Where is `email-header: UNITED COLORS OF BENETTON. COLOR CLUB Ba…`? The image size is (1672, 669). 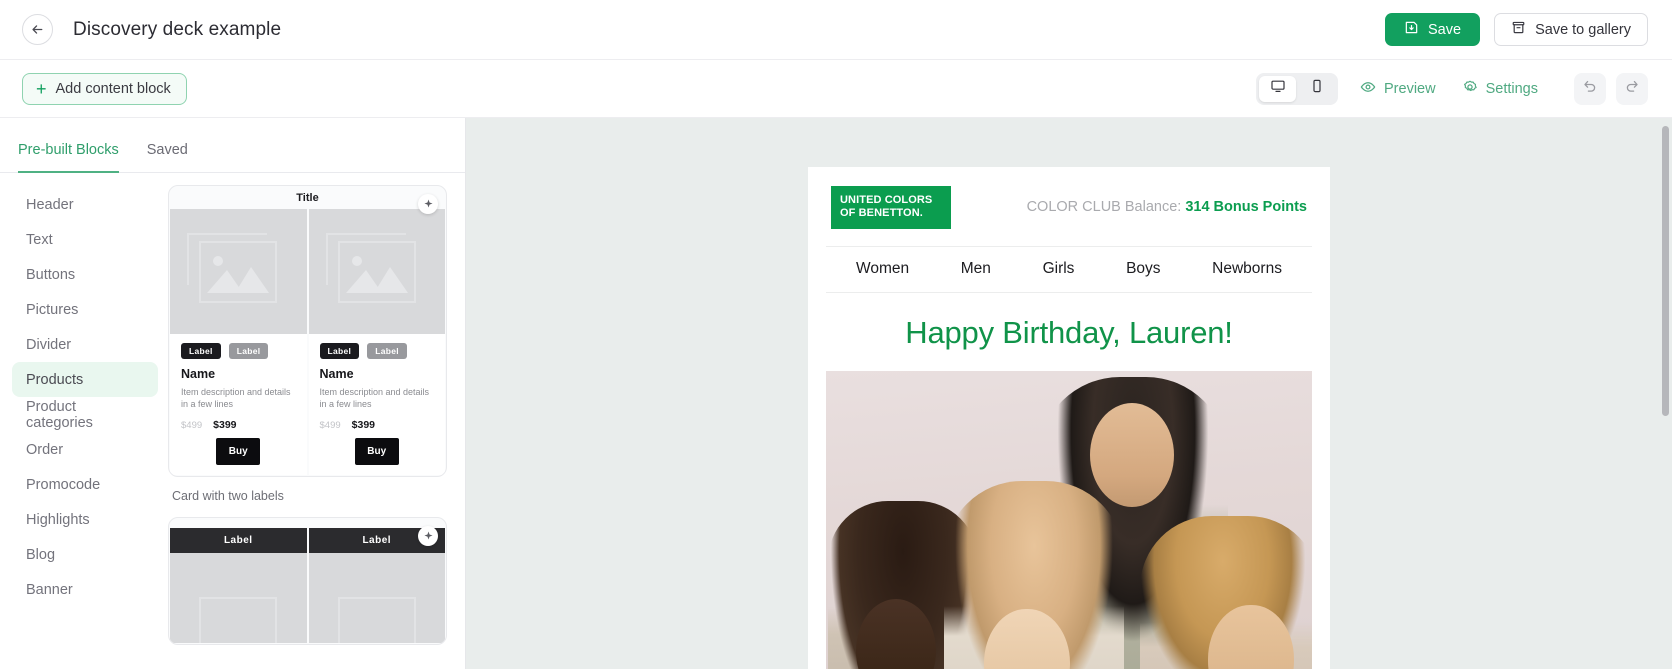
email-header: UNITED COLORS OF BENETTON. COLOR CLUB Ba… is located at coordinates (1069, 206).